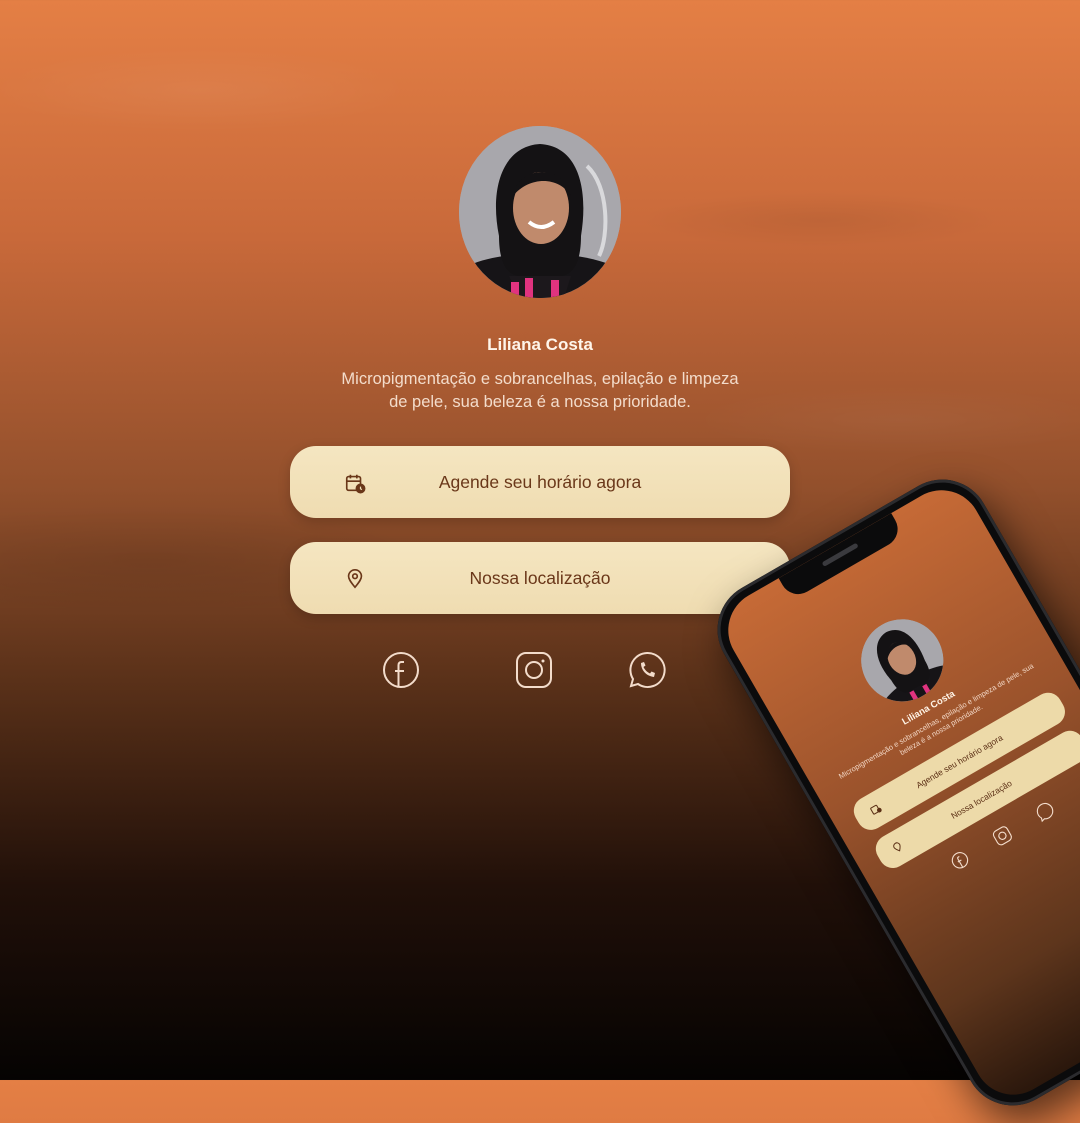 The width and height of the screenshot is (1080, 1123). I want to click on map-pin-icon, so click(355, 579).